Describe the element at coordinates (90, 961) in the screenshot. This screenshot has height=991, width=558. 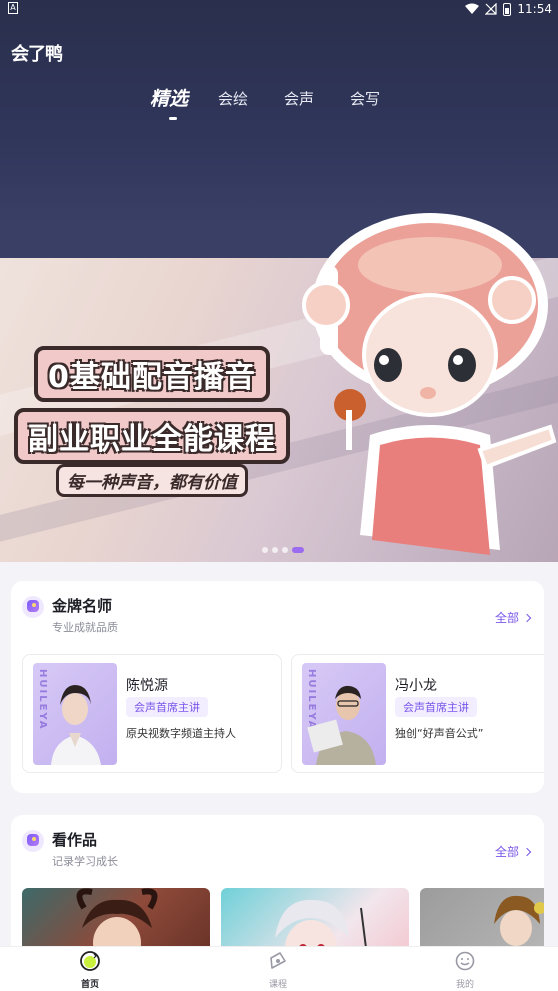
I see `home-icon` at that location.